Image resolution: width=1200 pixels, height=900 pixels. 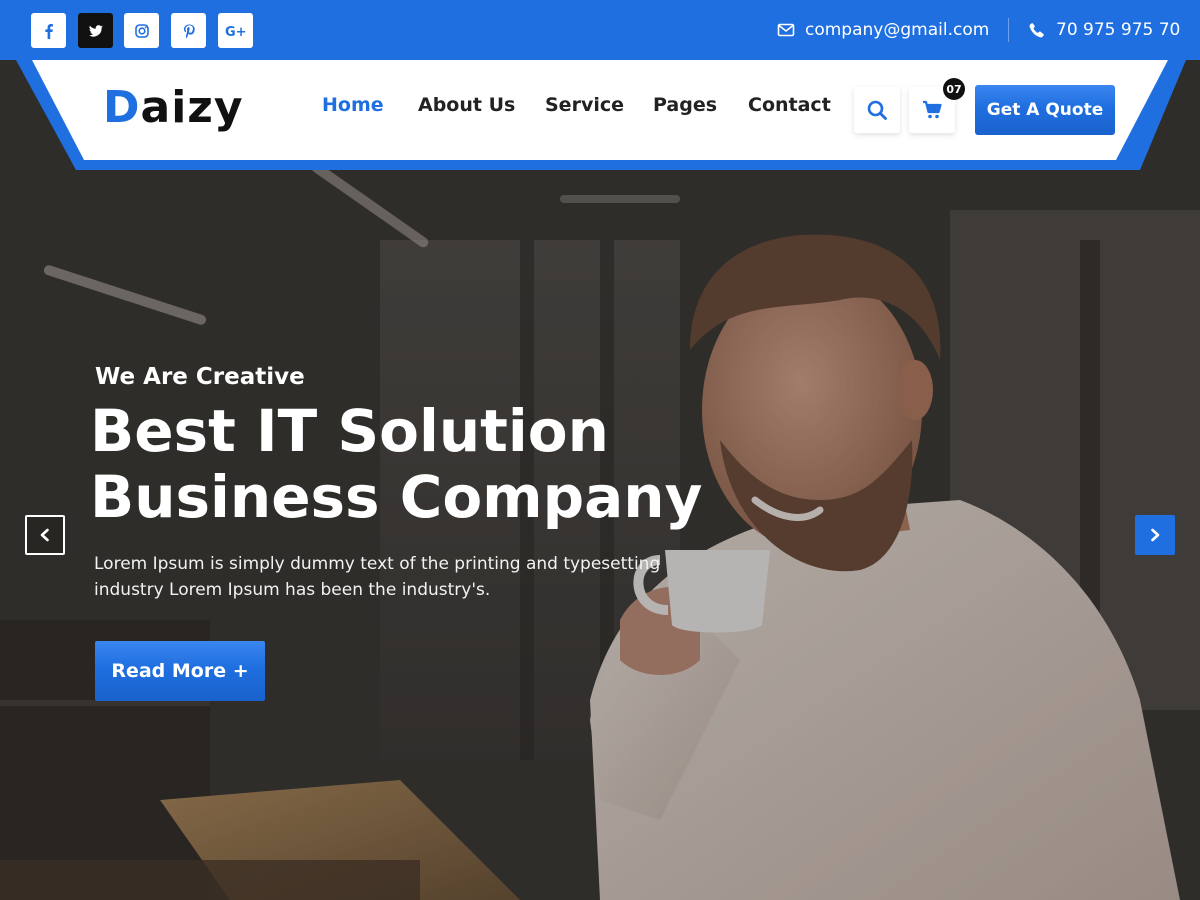 I want to click on logo-text: aizy, so click(x=192, y=107).